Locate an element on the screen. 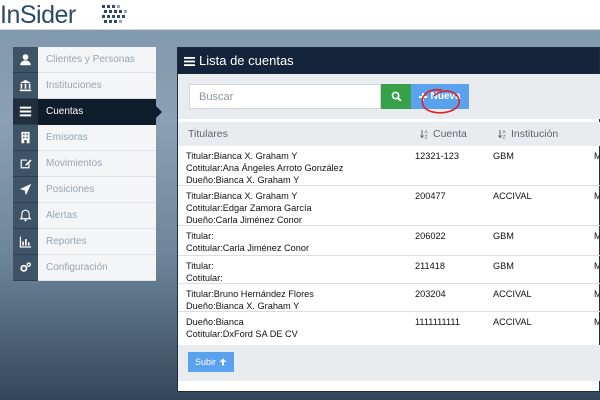 Image resolution: width=600 pixels, height=400 pixels. sidebar-item-cuentas: Cuentas is located at coordinates (87, 112).